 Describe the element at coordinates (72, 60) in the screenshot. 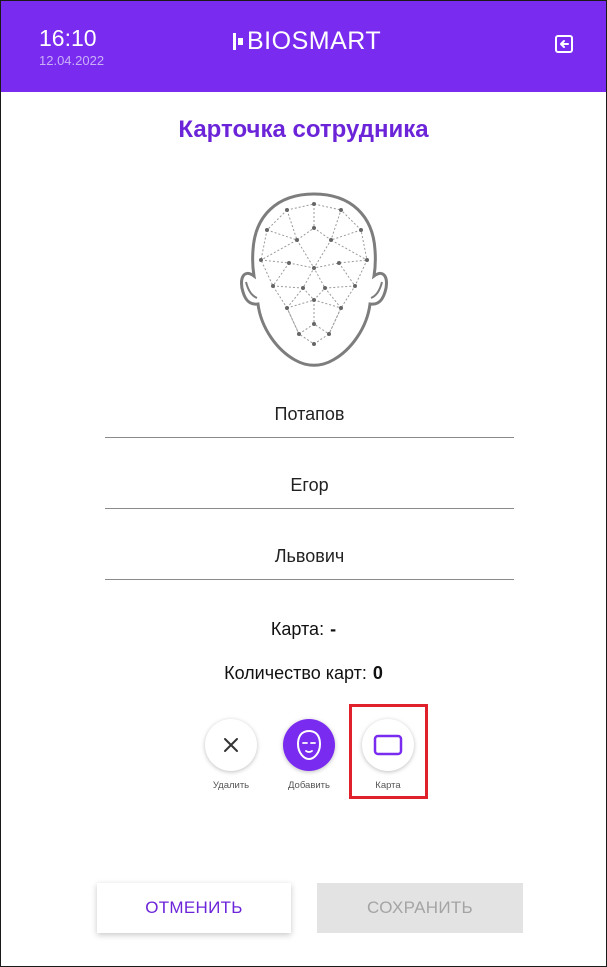

I see `clock-date: 12.04.2022` at that location.